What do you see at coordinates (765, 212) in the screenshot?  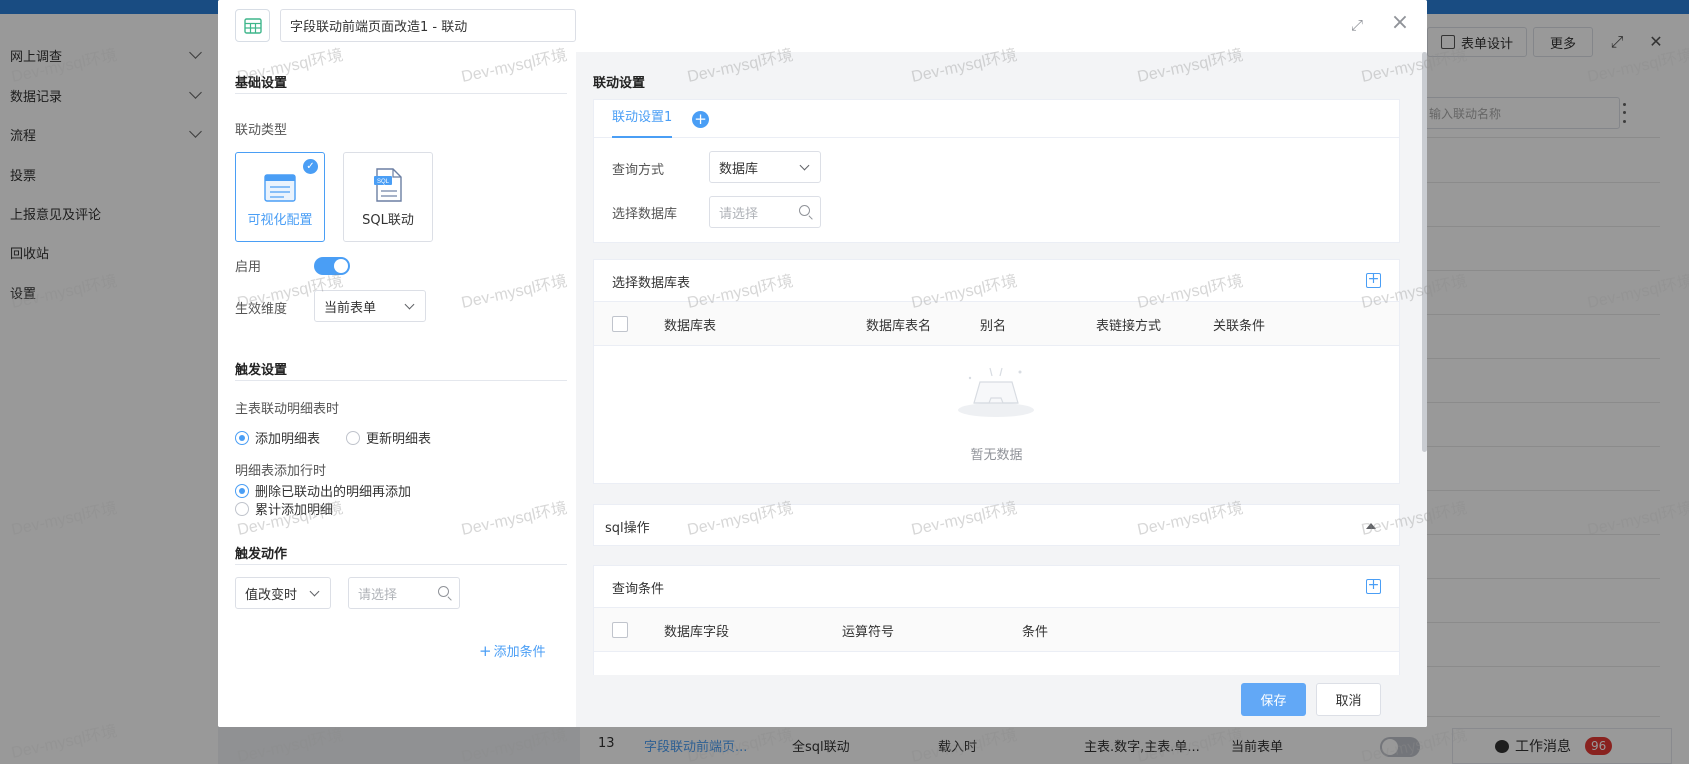 I see `database-select: 请选择` at bounding box center [765, 212].